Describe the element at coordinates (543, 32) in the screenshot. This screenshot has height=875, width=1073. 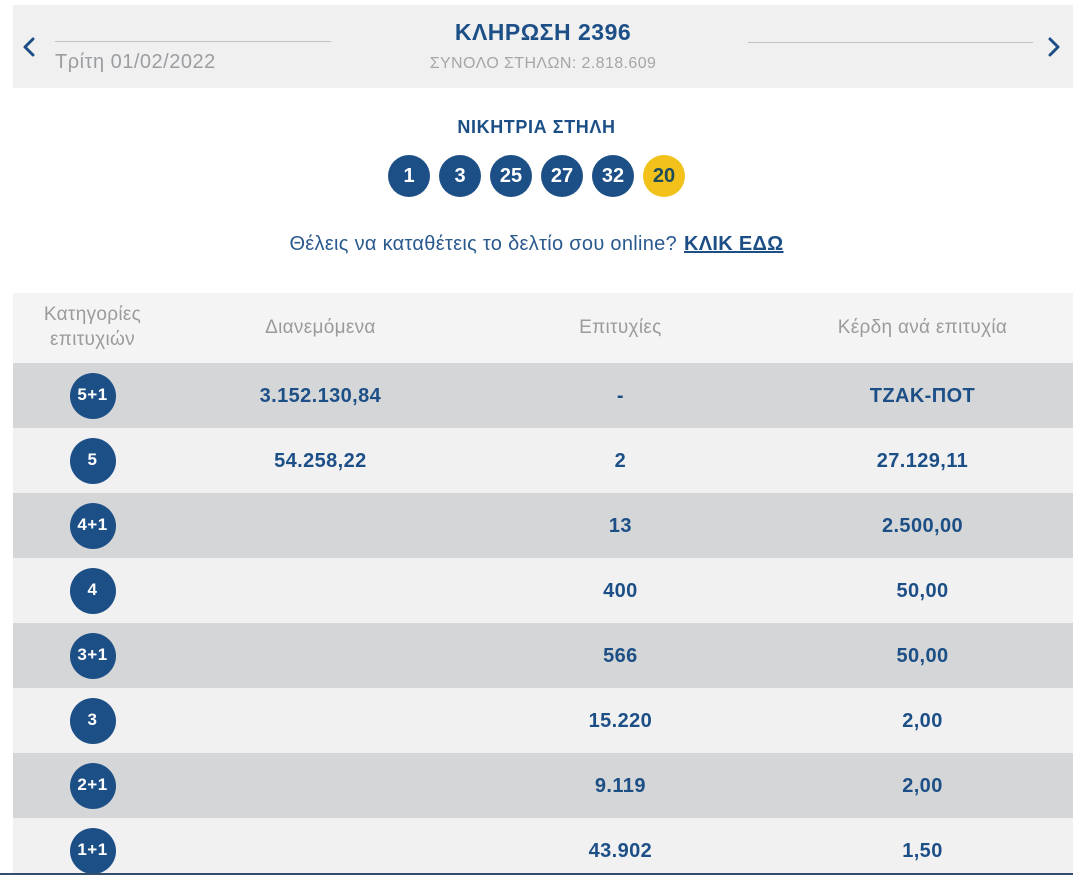
I see `page-title: ΚΛΗΡΩΣΗ 2396` at that location.